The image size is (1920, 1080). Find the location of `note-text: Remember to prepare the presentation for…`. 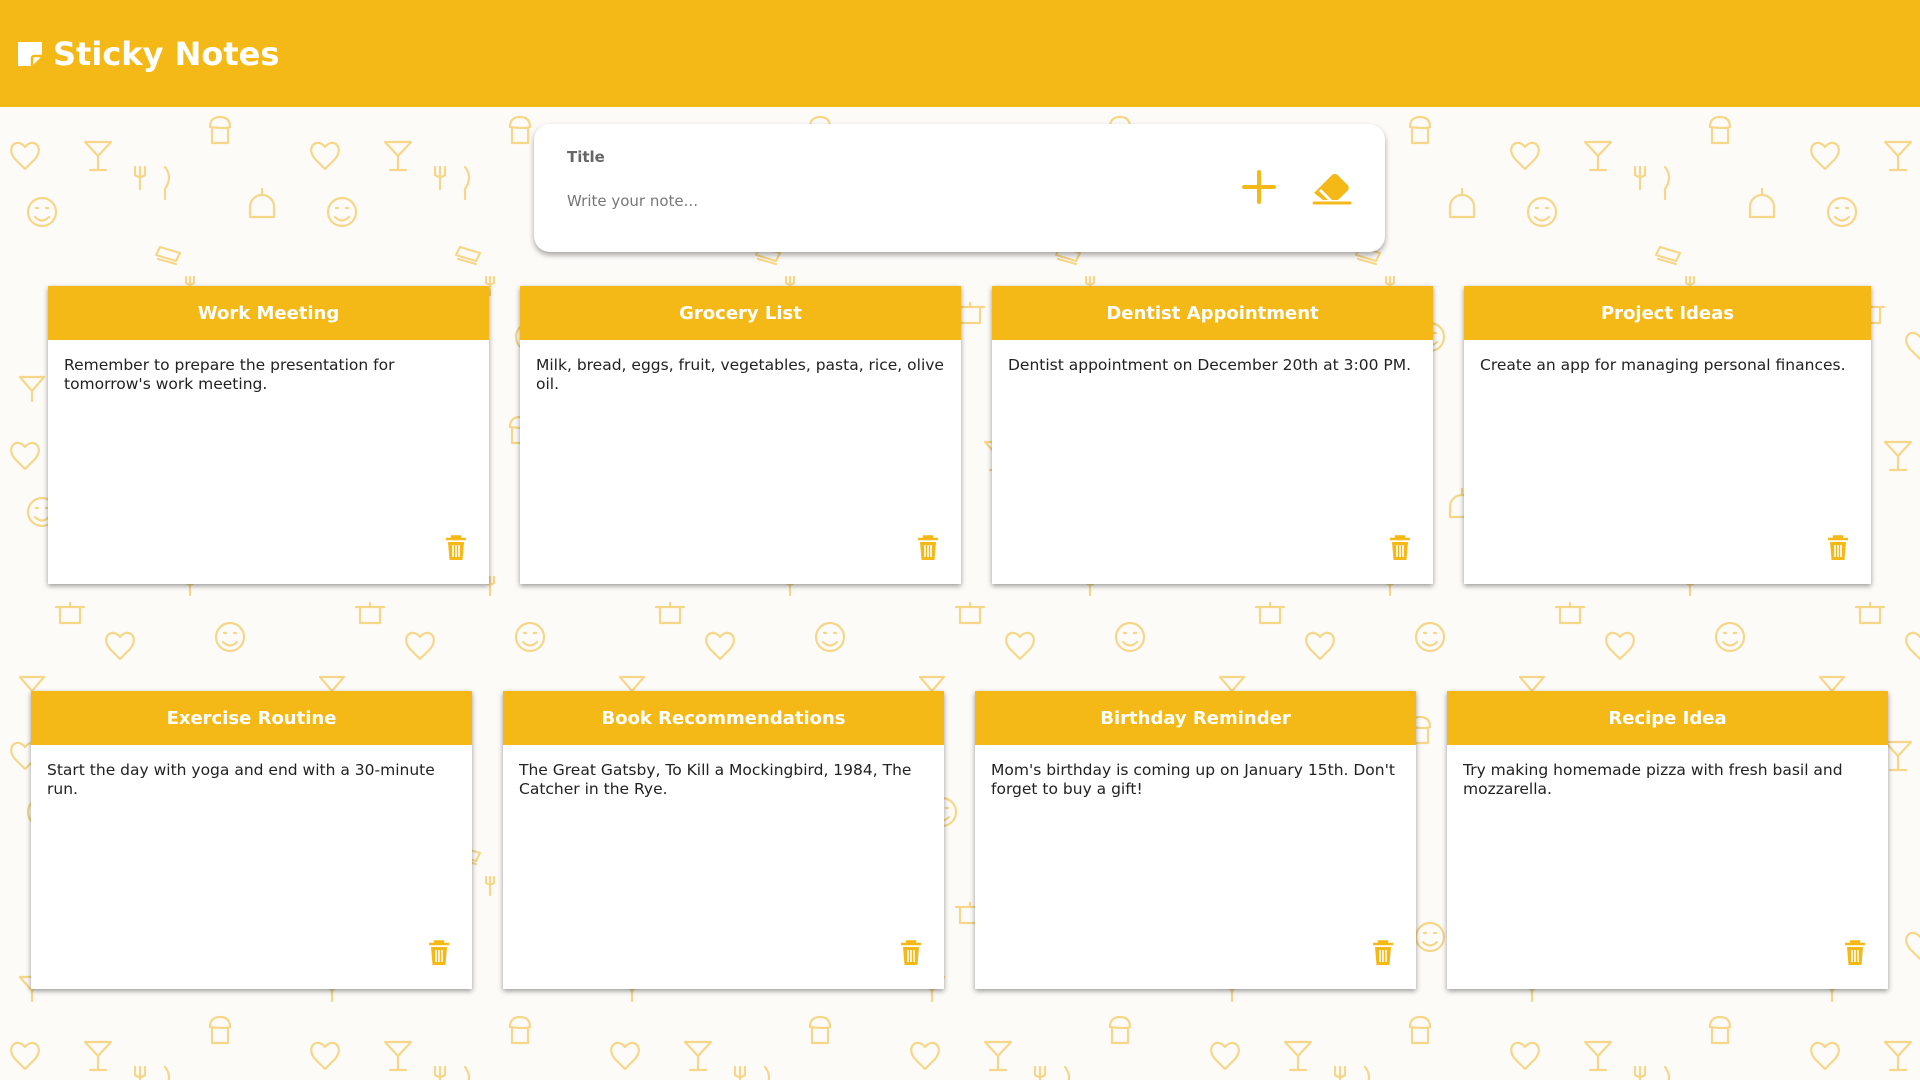

note-text: Remember to prepare the presentation for… is located at coordinates (229, 374).